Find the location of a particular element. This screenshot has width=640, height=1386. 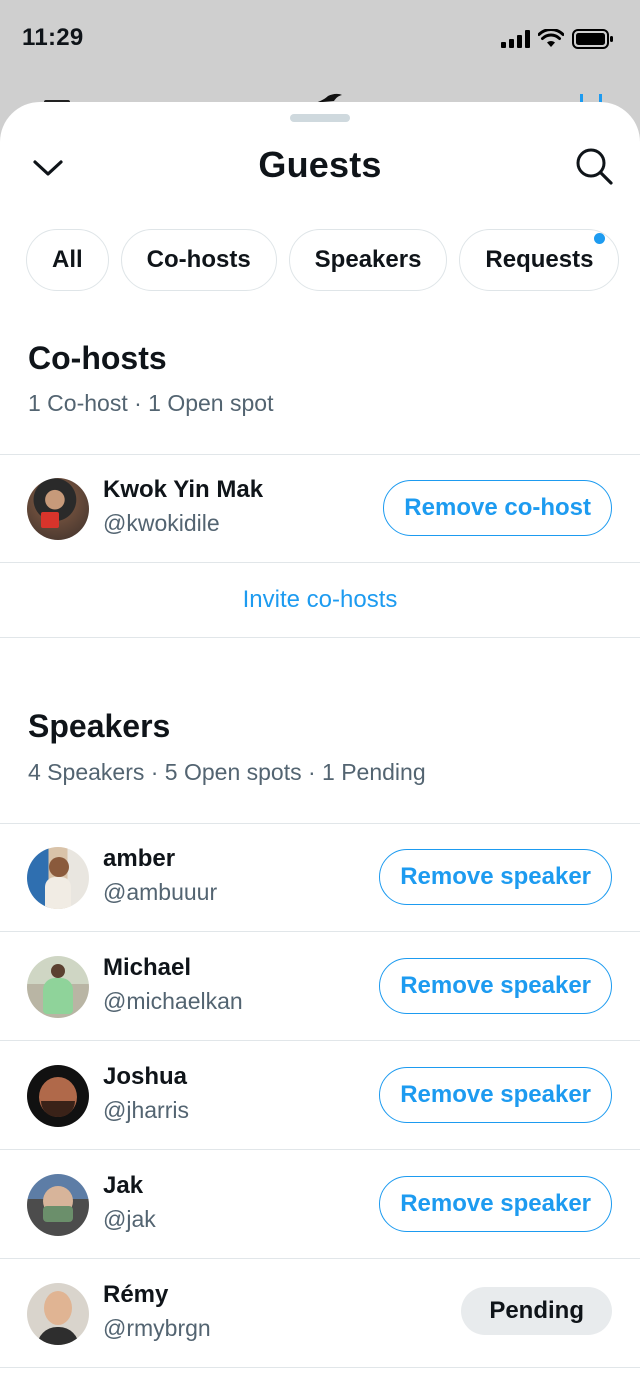

pending-status-badge: Pending is located at coordinates (536, 1311).